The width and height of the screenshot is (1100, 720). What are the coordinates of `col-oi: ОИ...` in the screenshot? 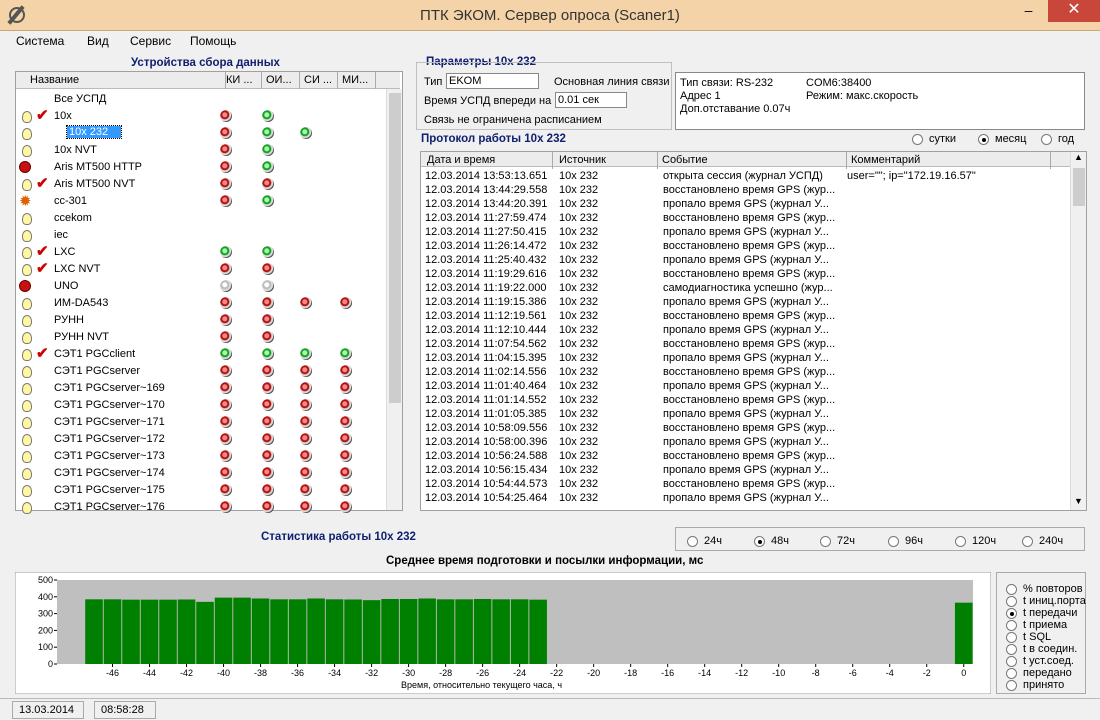 It's located at (281, 80).